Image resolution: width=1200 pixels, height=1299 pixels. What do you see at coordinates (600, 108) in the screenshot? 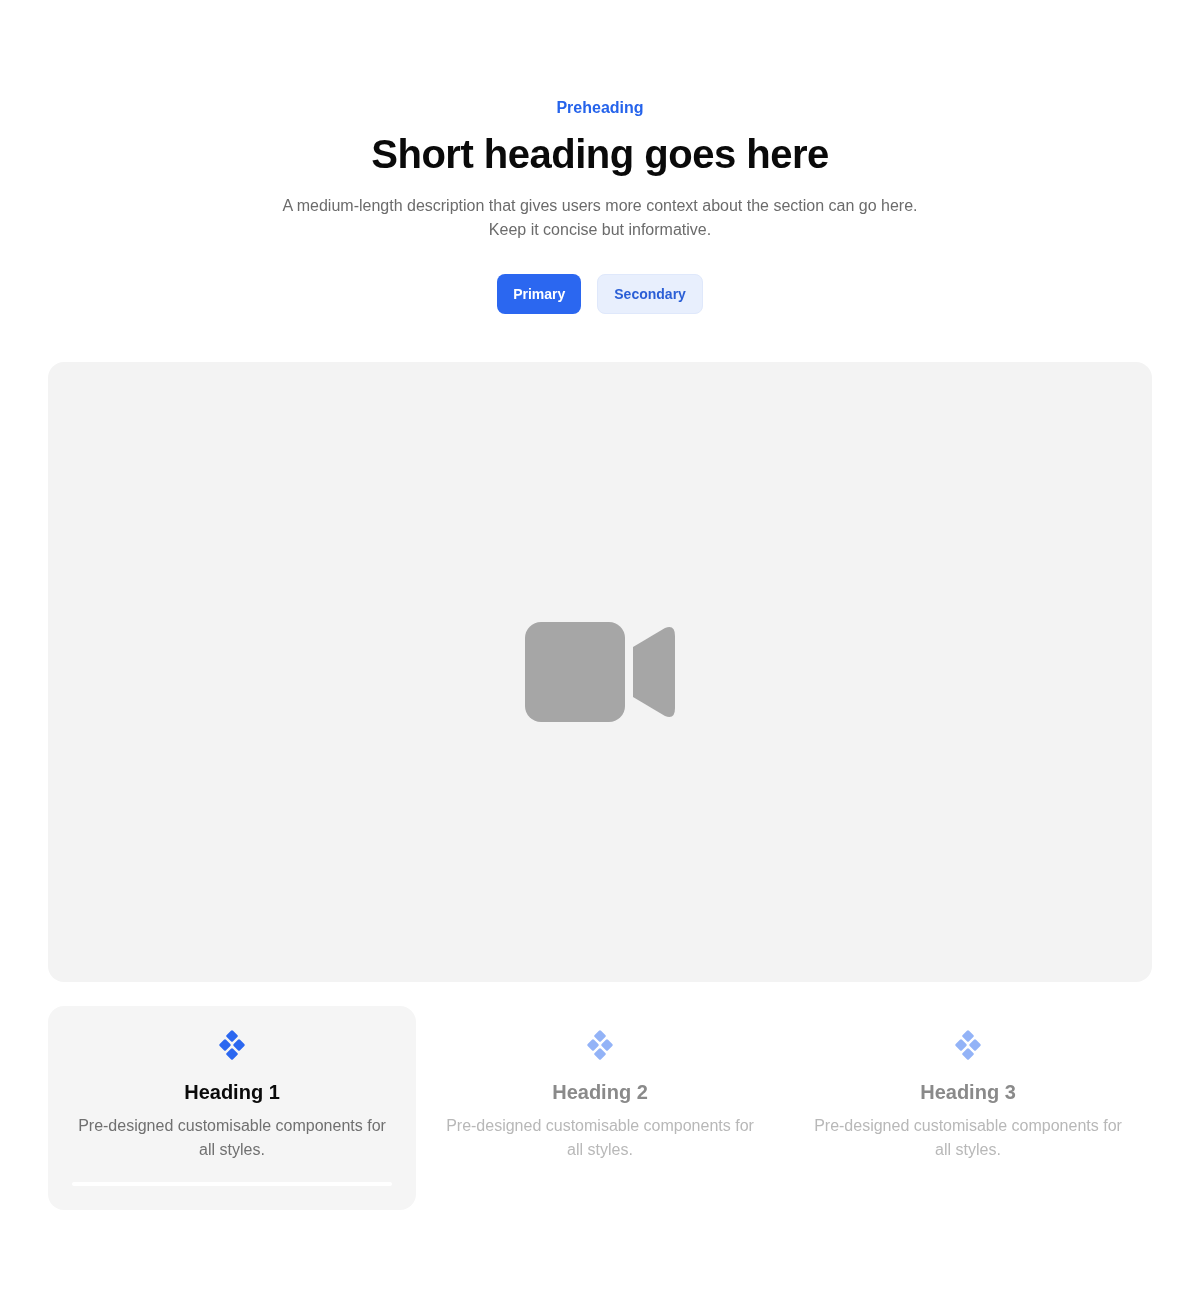
I see `preheading: Preheading` at bounding box center [600, 108].